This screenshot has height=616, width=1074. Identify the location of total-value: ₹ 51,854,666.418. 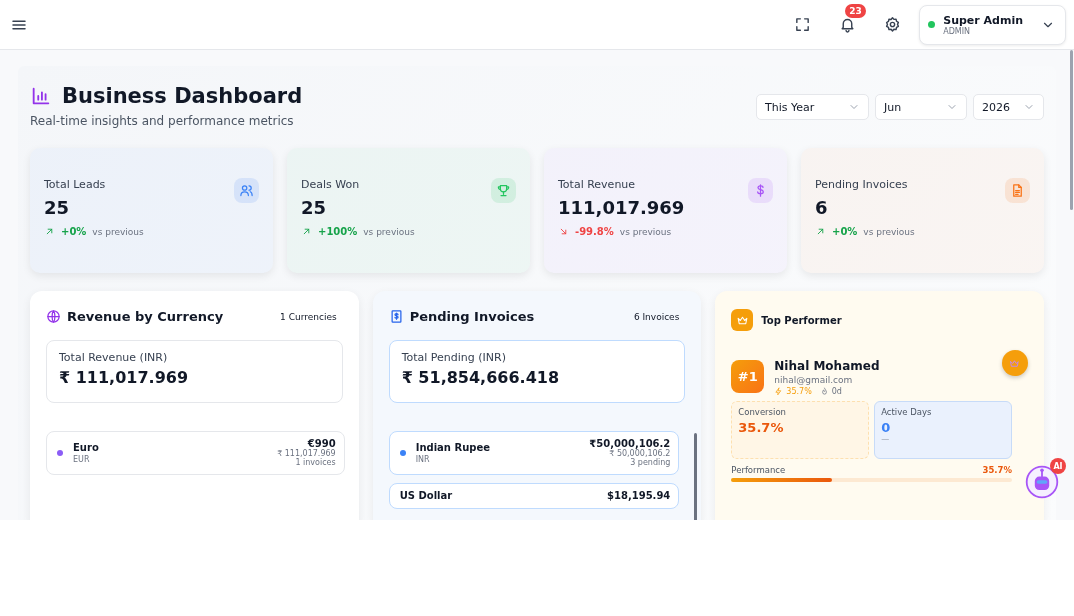
(481, 377).